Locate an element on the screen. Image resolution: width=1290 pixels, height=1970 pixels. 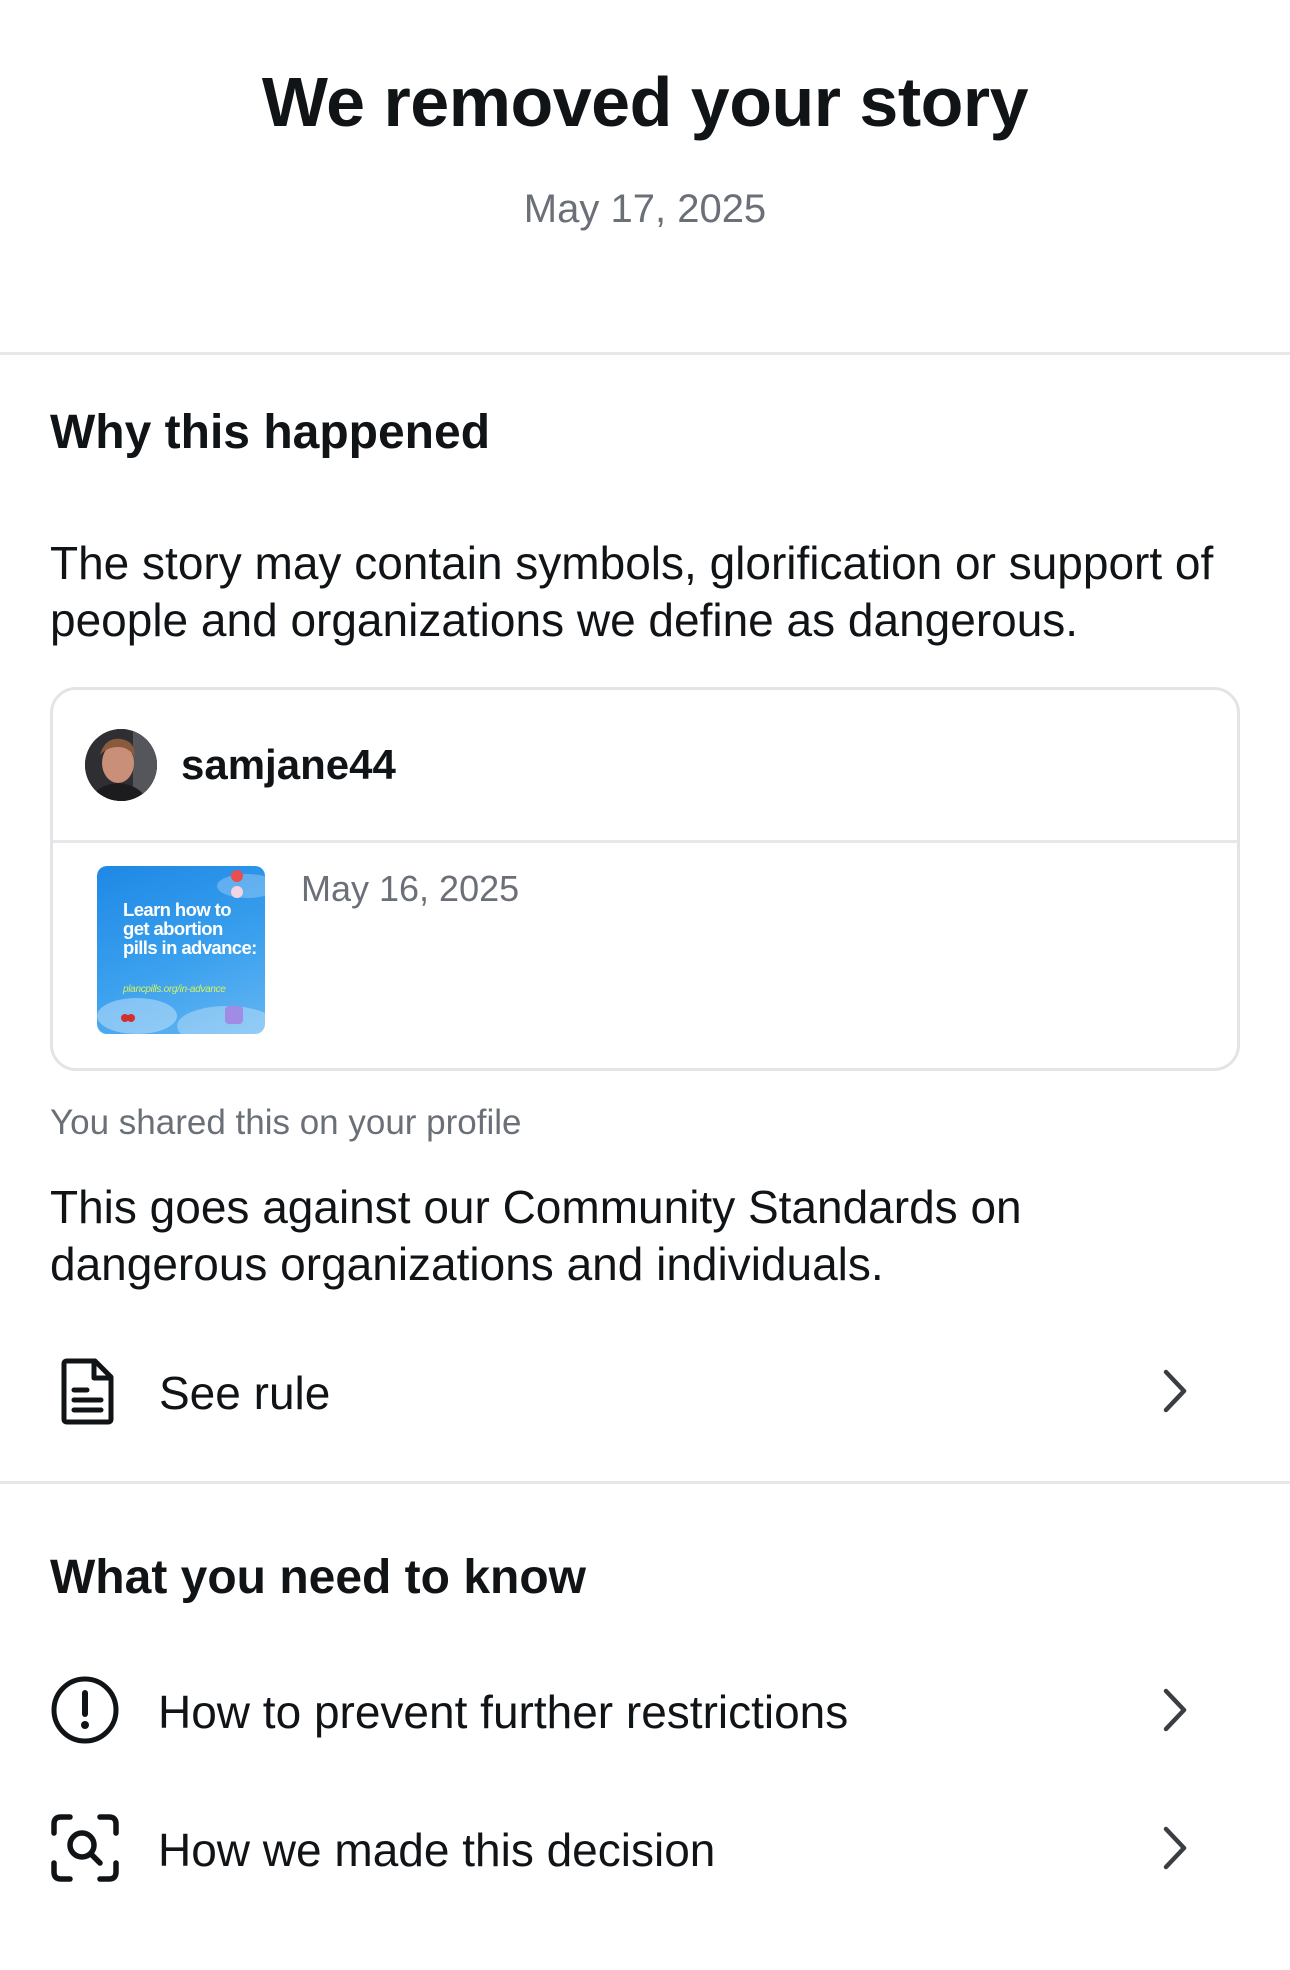
know-heading: What you need to know is located at coordinates (318, 1577).